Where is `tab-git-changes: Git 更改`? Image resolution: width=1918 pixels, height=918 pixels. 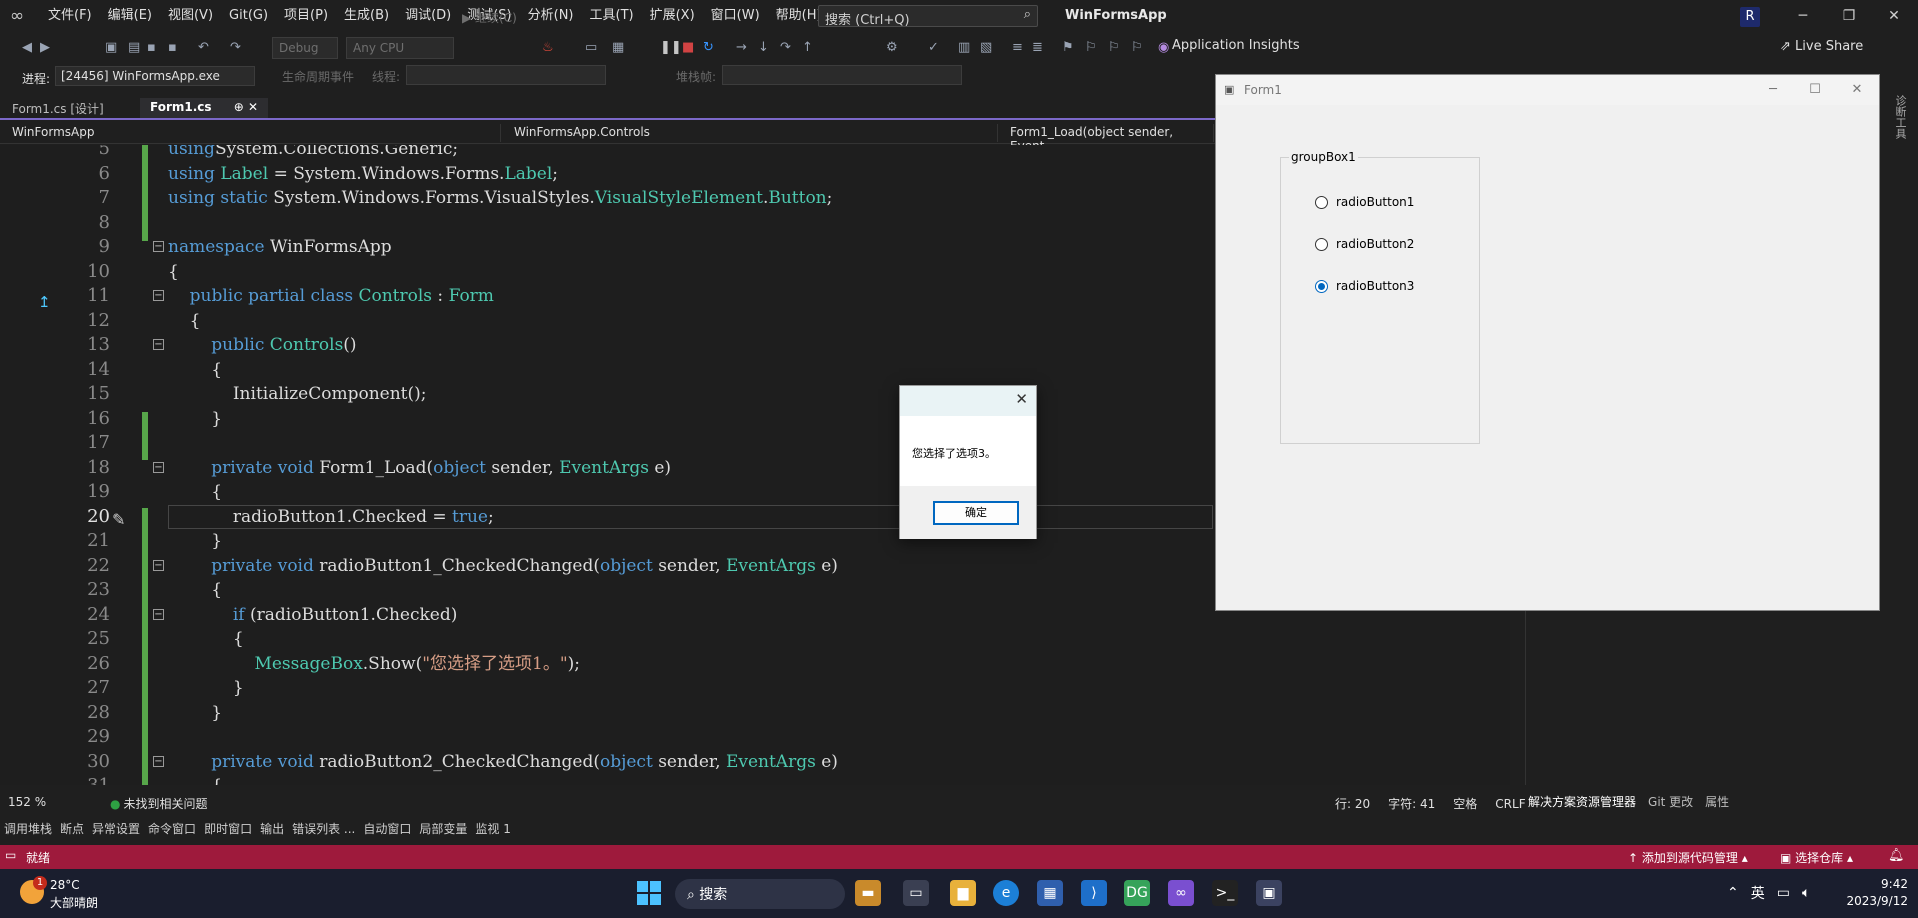
tab-git-changes: Git 更改 is located at coordinates (1670, 801).